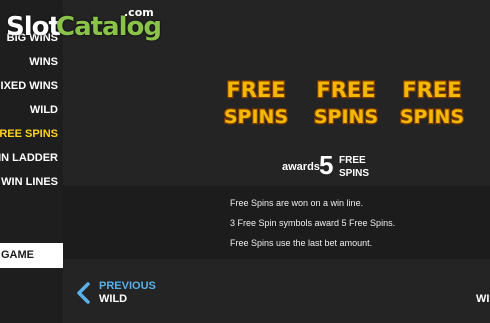 The image size is (490, 323). What do you see at coordinates (83, 293) in the screenshot?
I see `chevron-left-icon` at bounding box center [83, 293].